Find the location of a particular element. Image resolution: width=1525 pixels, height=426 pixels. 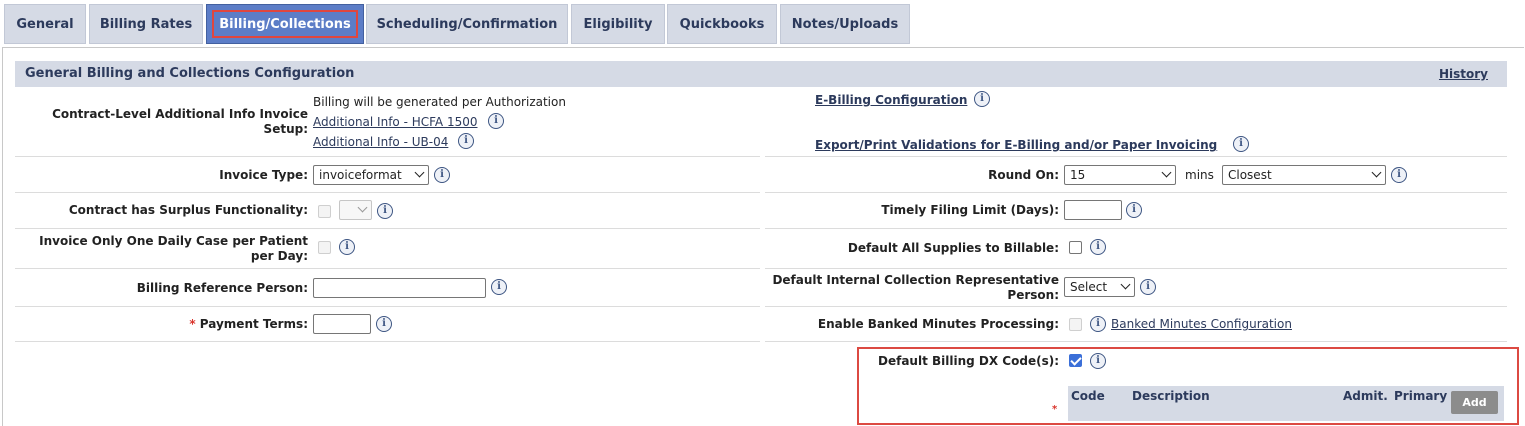

column-code: Code is located at coordinates (1088, 396).